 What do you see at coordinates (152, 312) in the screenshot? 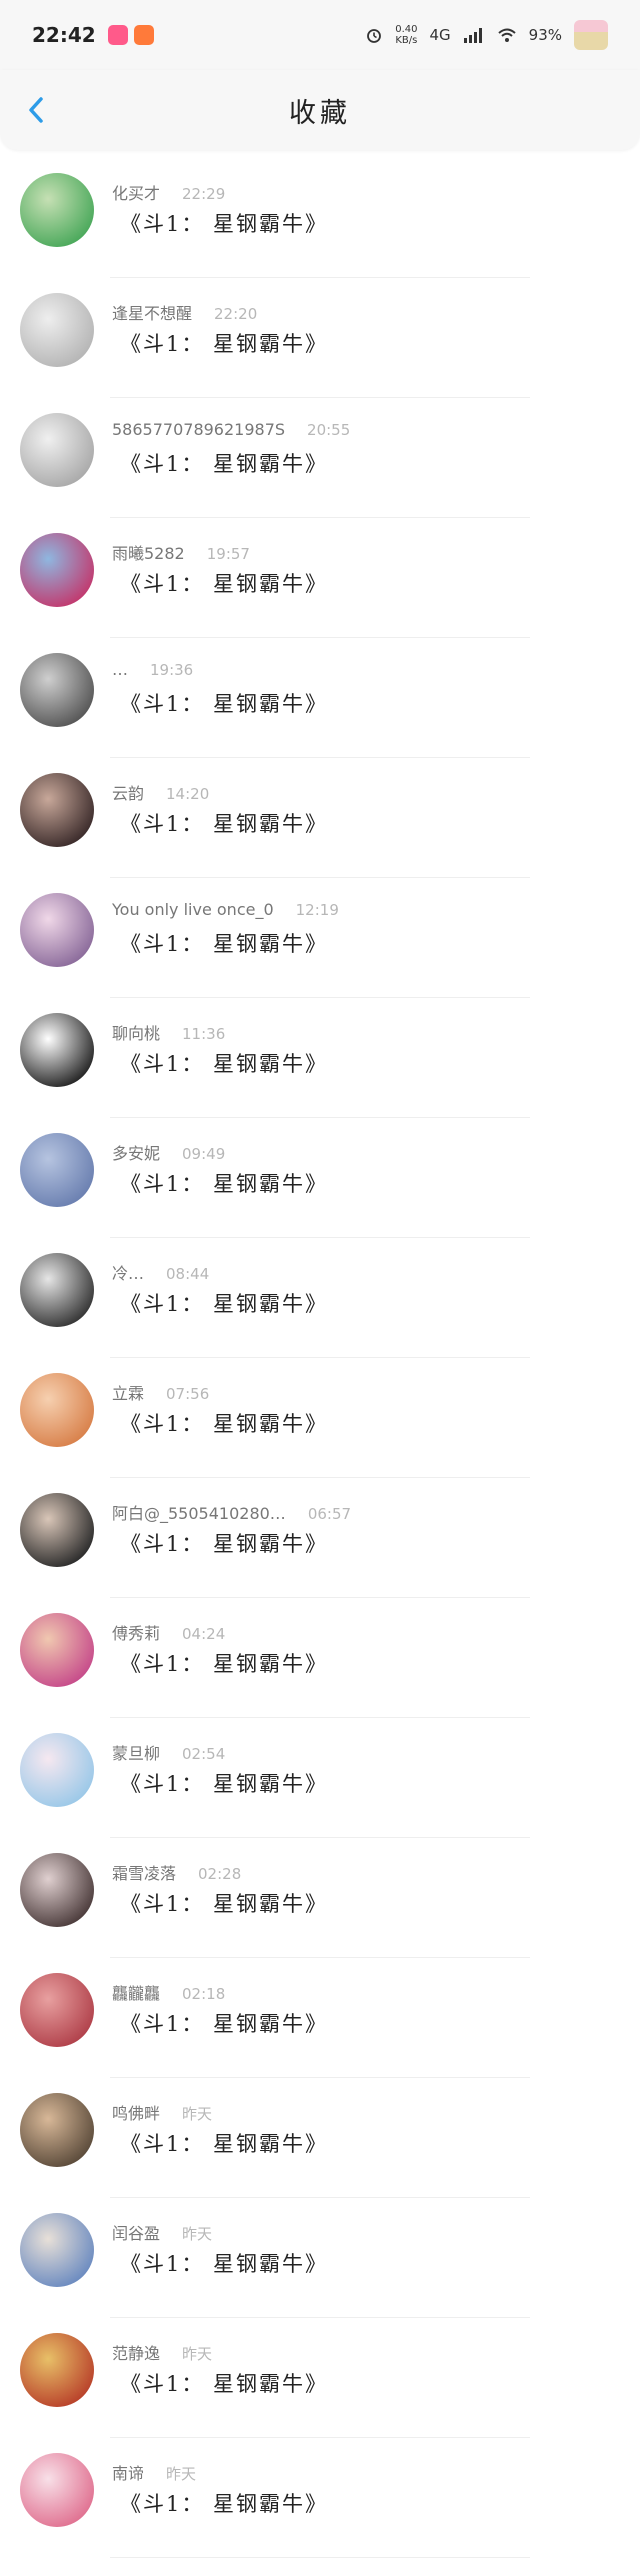
I see `user-name: 逢星不想醒` at bounding box center [152, 312].